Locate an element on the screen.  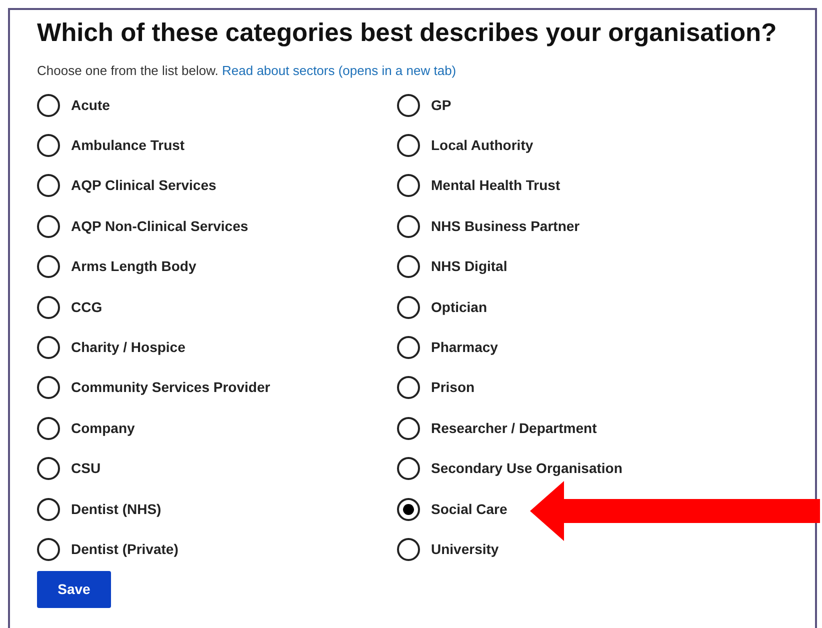
option-label: Mental Health Trust is located at coordinates (495, 185).